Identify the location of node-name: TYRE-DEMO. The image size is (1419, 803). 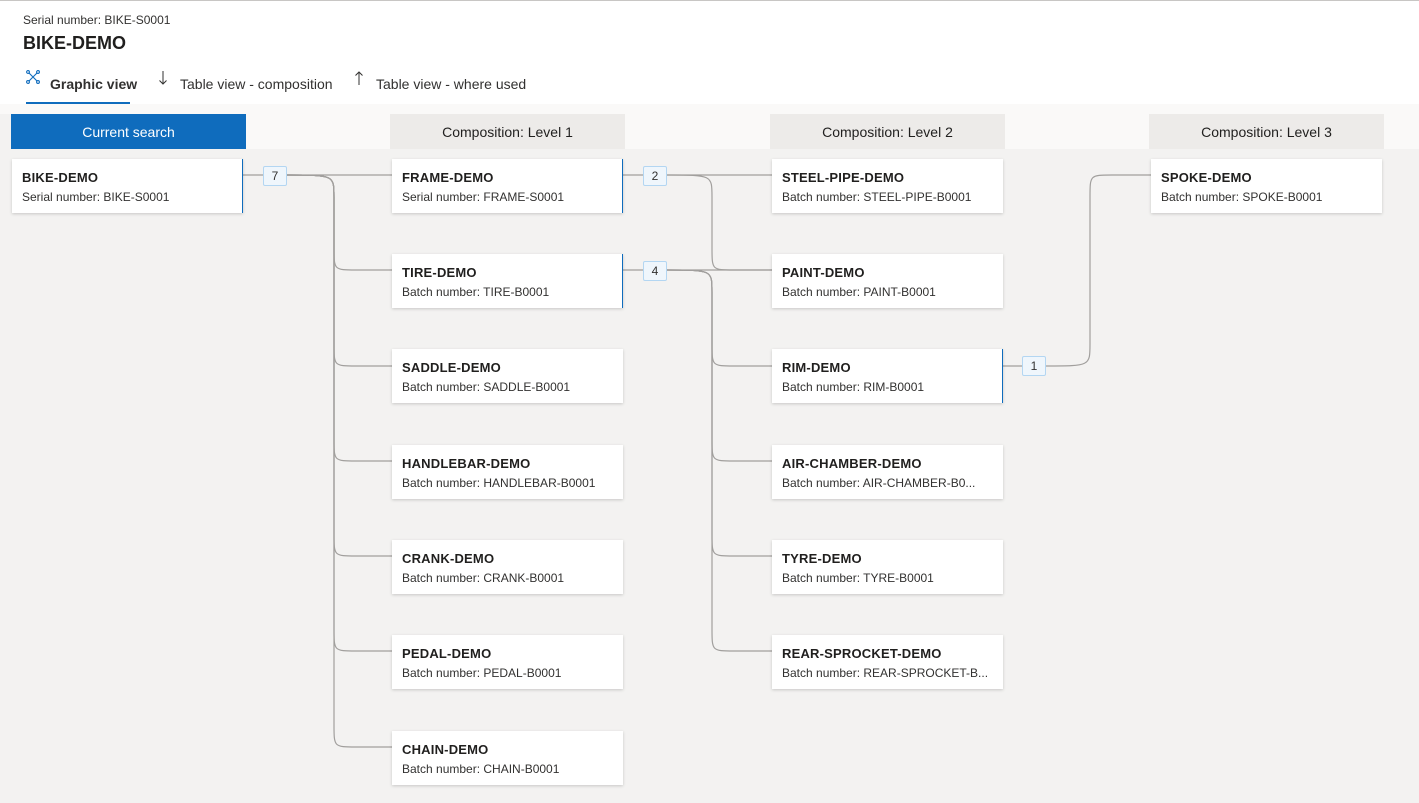
(822, 558).